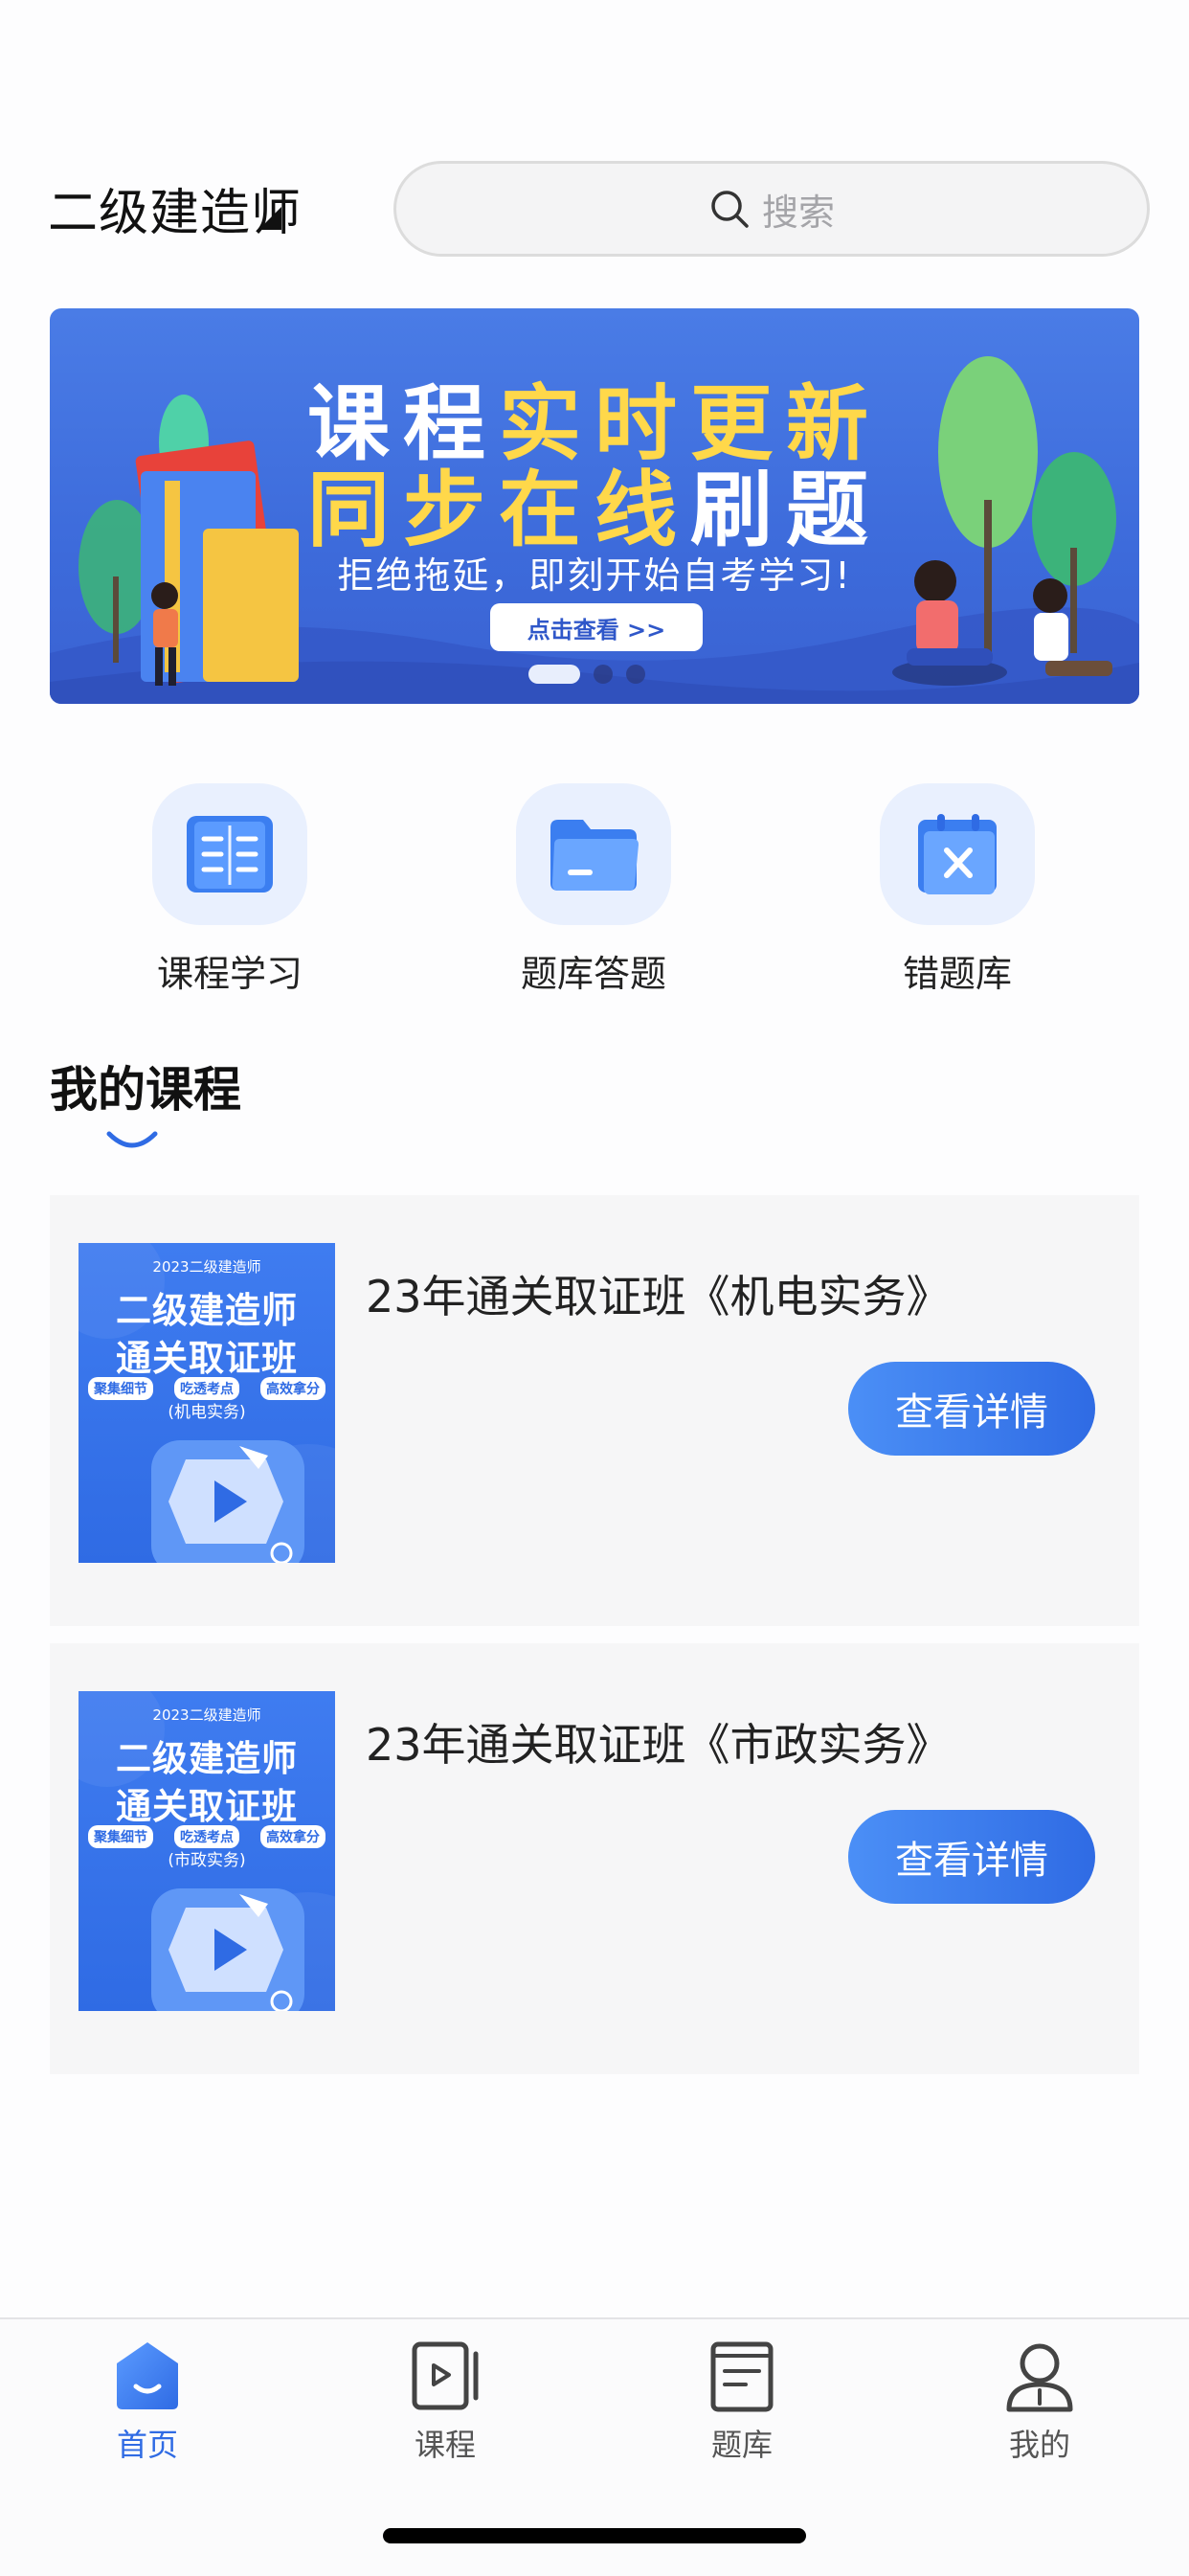 Image resolution: width=1189 pixels, height=2576 pixels. Describe the element at coordinates (596, 627) in the screenshot. I see `banner-view-button: 点击查看 >>` at that location.